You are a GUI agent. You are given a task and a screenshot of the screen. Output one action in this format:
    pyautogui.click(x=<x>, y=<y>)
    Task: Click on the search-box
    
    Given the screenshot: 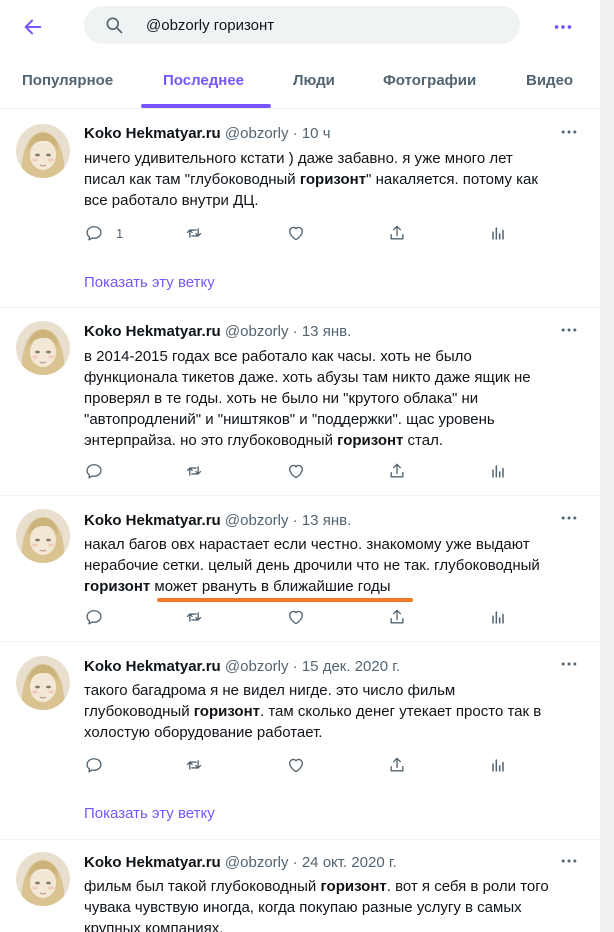 What is the action you would take?
    pyautogui.click(x=302, y=25)
    